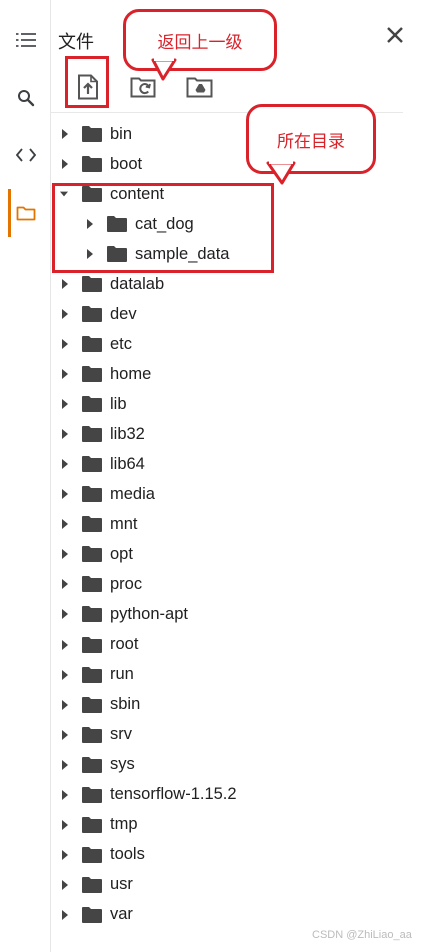 Image resolution: width=425 pixels, height=952 pixels. Describe the element at coordinates (132, 493) in the screenshot. I see `tree-item-label: media` at that location.